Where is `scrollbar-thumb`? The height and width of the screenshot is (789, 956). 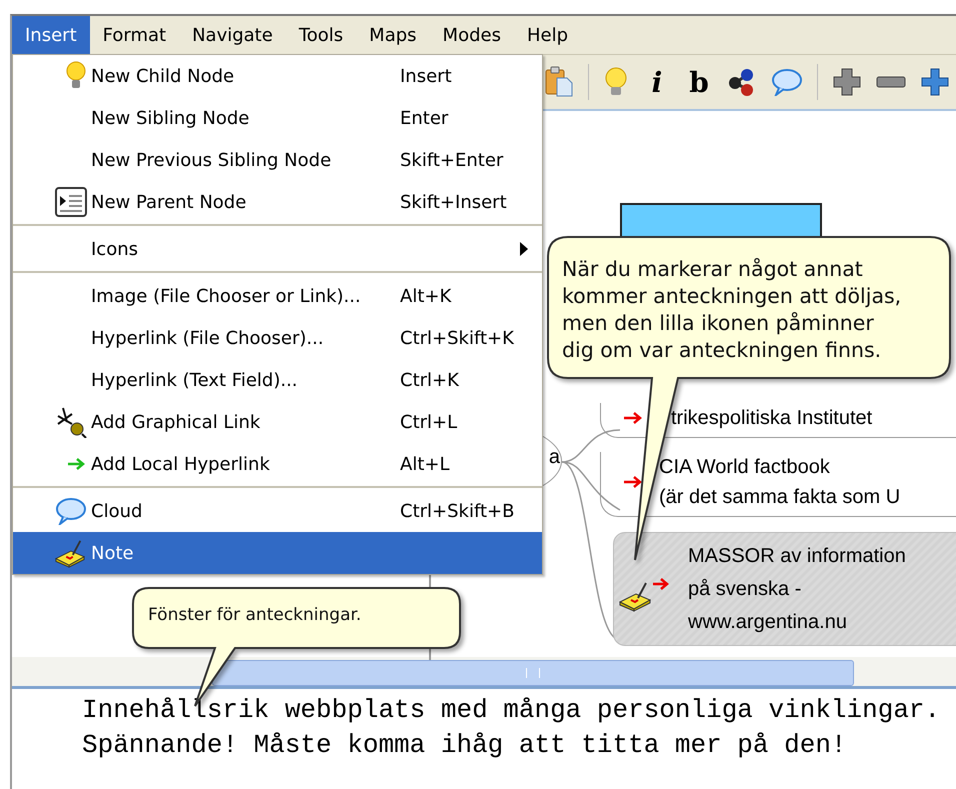
scrollbar-thumb is located at coordinates (533, 673).